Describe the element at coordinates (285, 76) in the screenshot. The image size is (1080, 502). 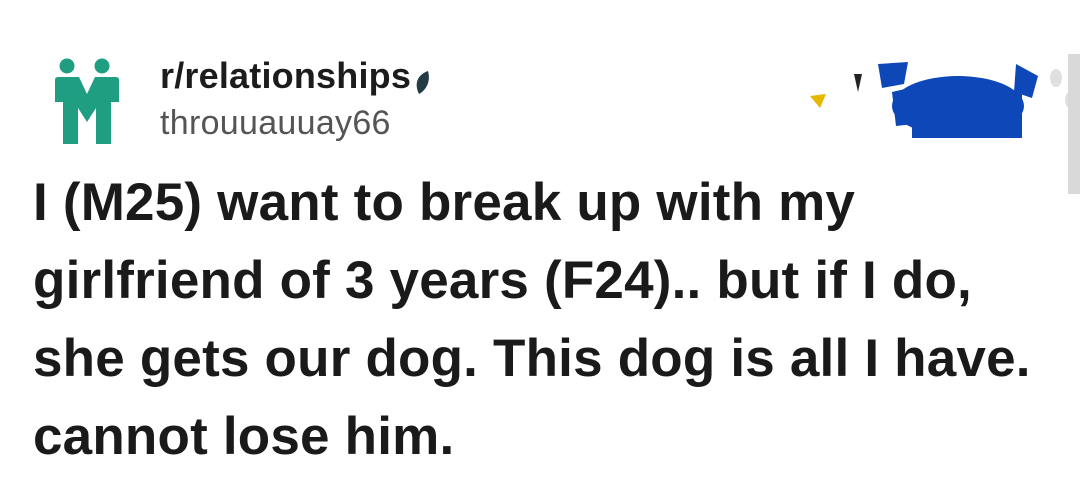
I see `subreddit-name: r/relationships` at that location.